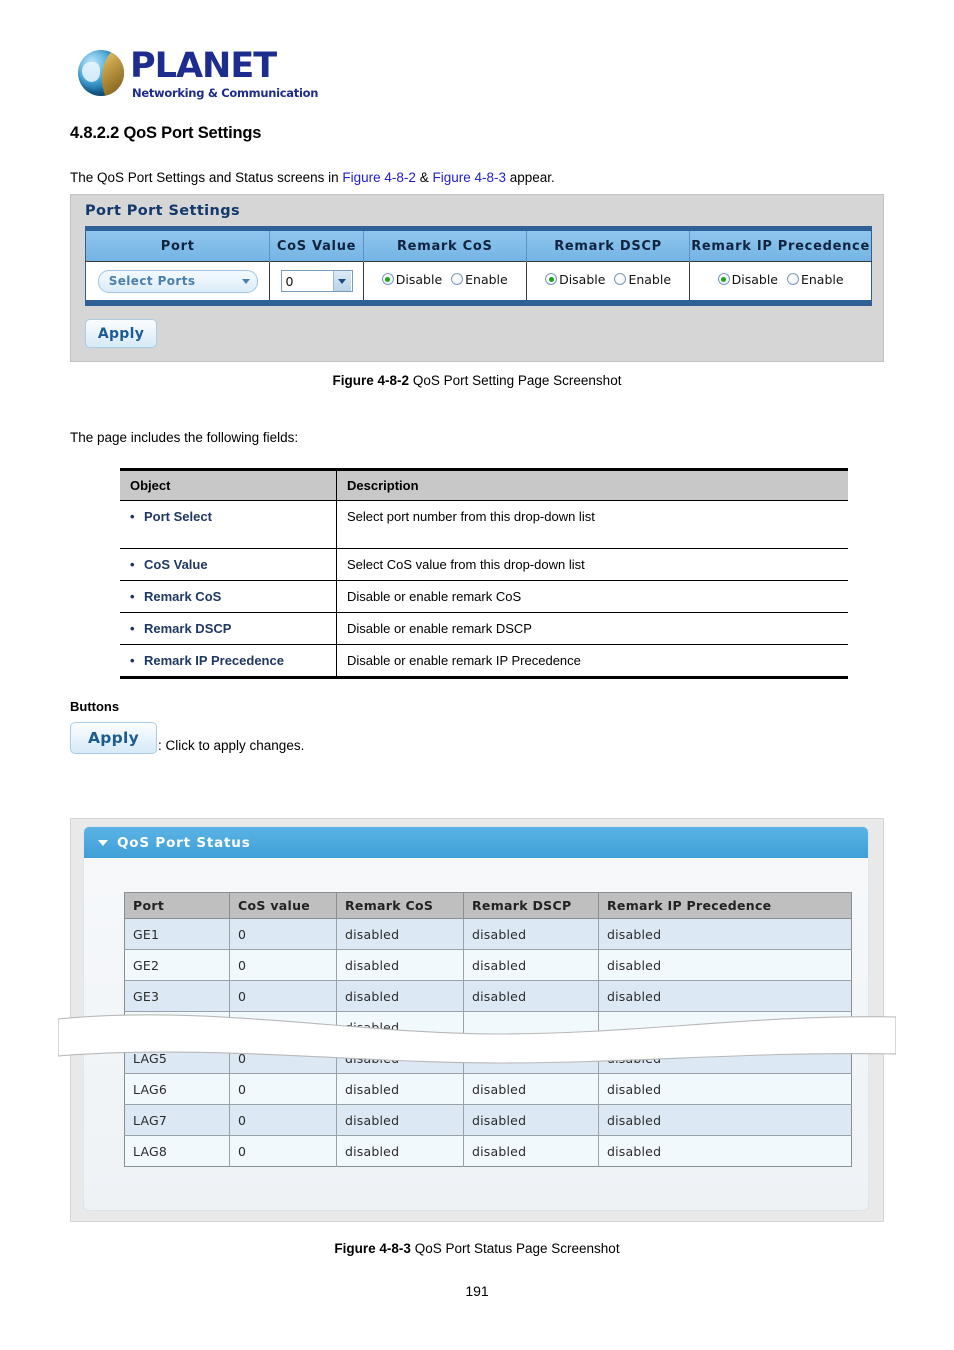  I want to click on remark-ipp-radio-group: Disable Enable, so click(780, 279).